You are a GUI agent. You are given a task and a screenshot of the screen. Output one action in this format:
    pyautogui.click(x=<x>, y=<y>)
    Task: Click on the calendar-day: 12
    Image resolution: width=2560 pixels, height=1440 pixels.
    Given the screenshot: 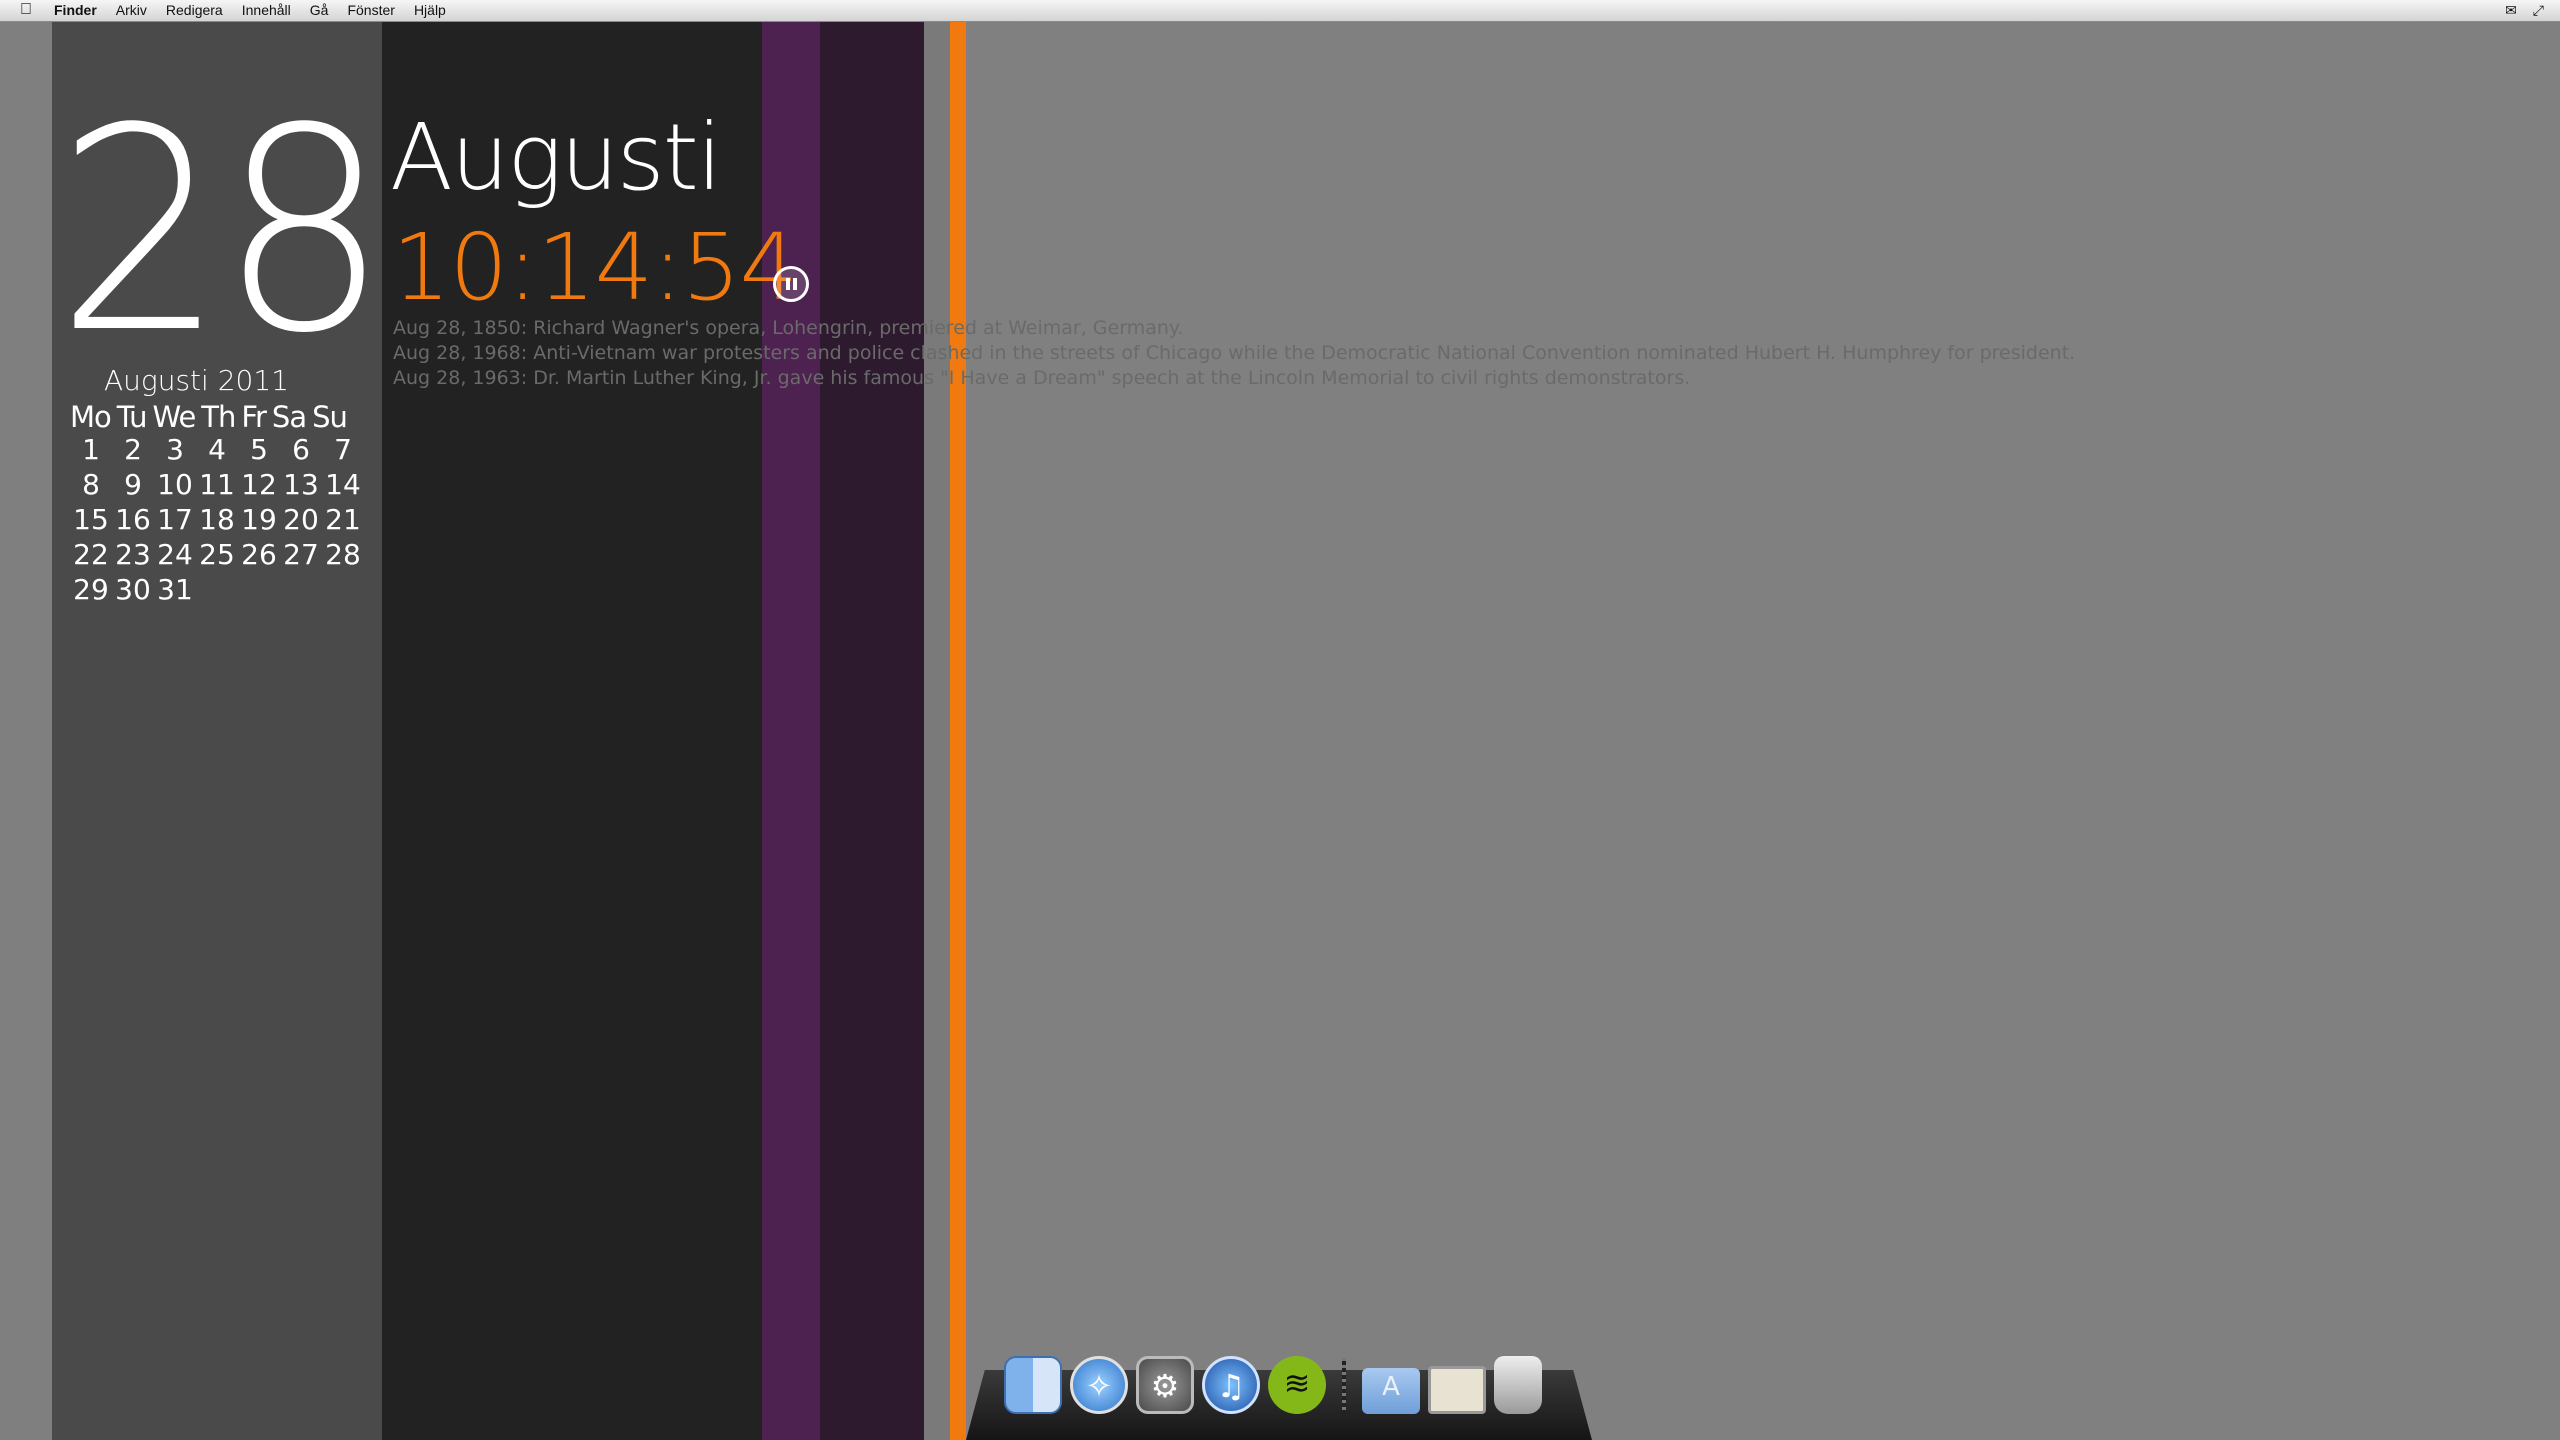 What is the action you would take?
    pyautogui.click(x=259, y=484)
    